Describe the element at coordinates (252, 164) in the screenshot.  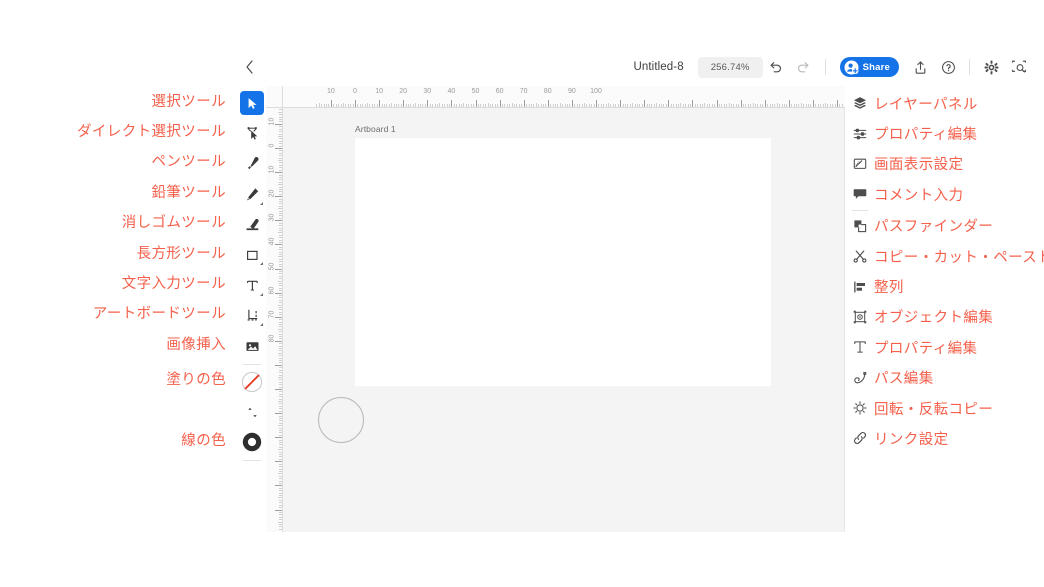
I see `tool-pen-tool` at that location.